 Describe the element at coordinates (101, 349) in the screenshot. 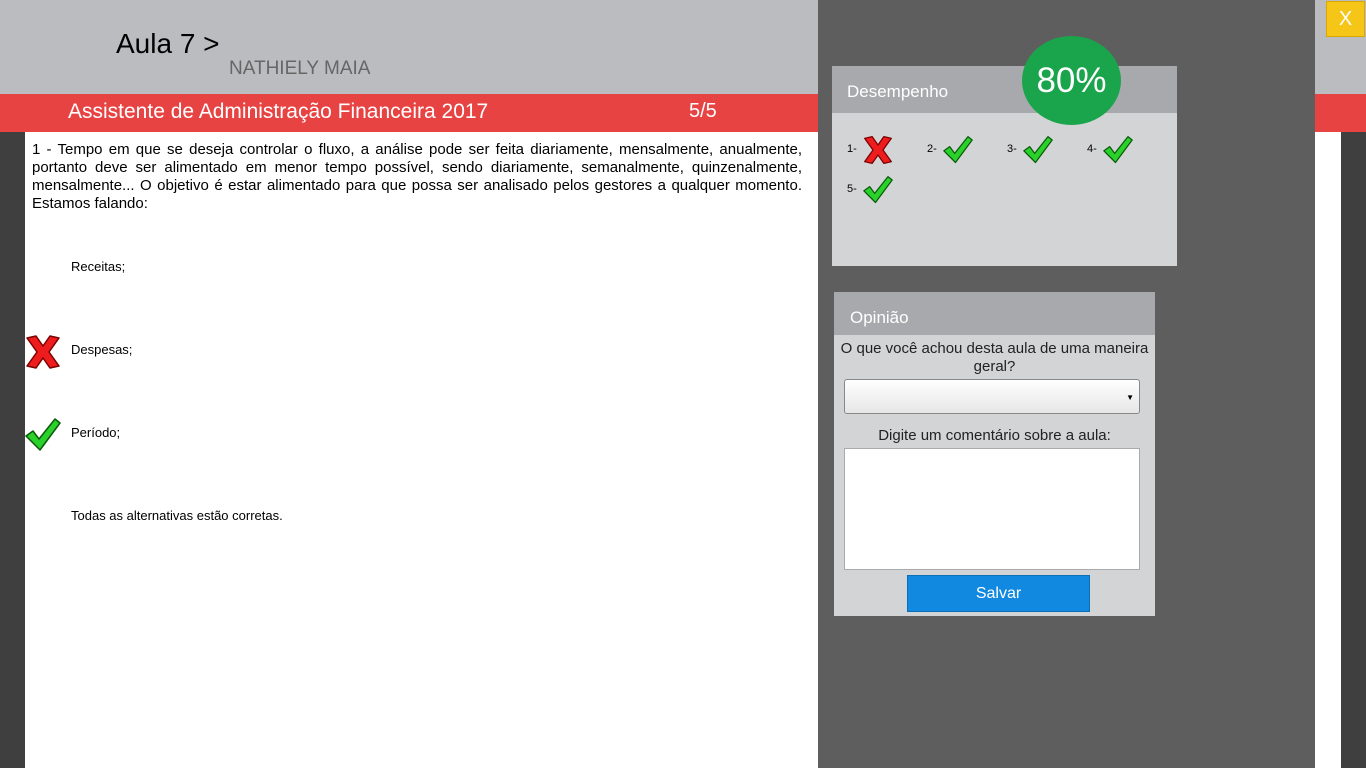

I see `option-despesas: Despesas;` at that location.